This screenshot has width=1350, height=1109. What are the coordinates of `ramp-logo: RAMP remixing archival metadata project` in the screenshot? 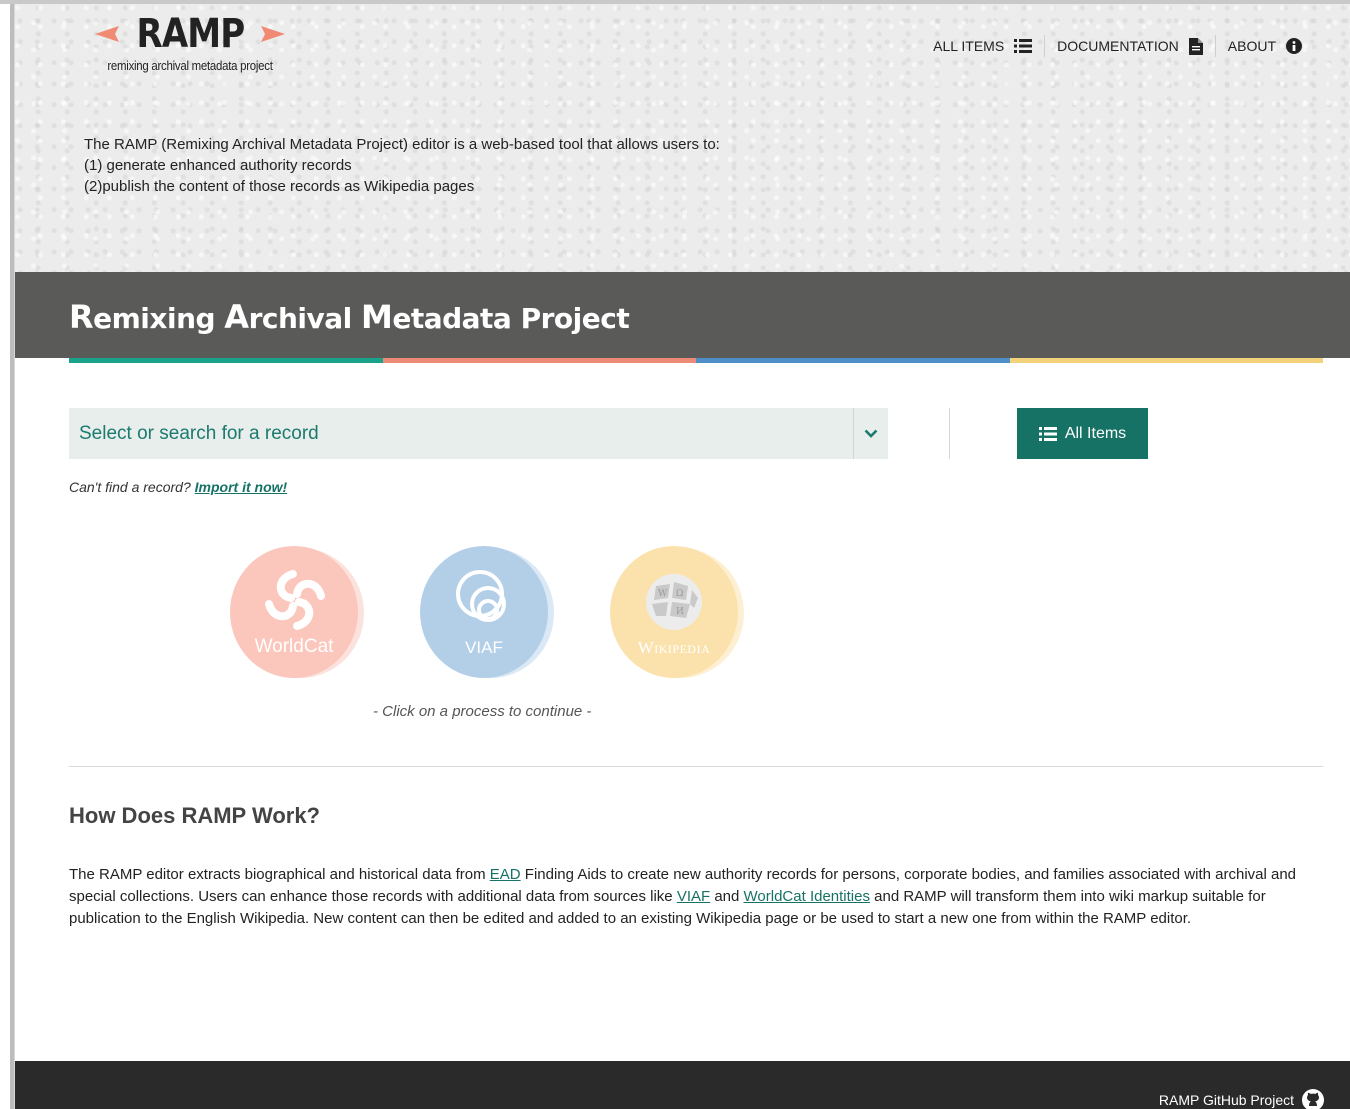 It's located at (190, 43).